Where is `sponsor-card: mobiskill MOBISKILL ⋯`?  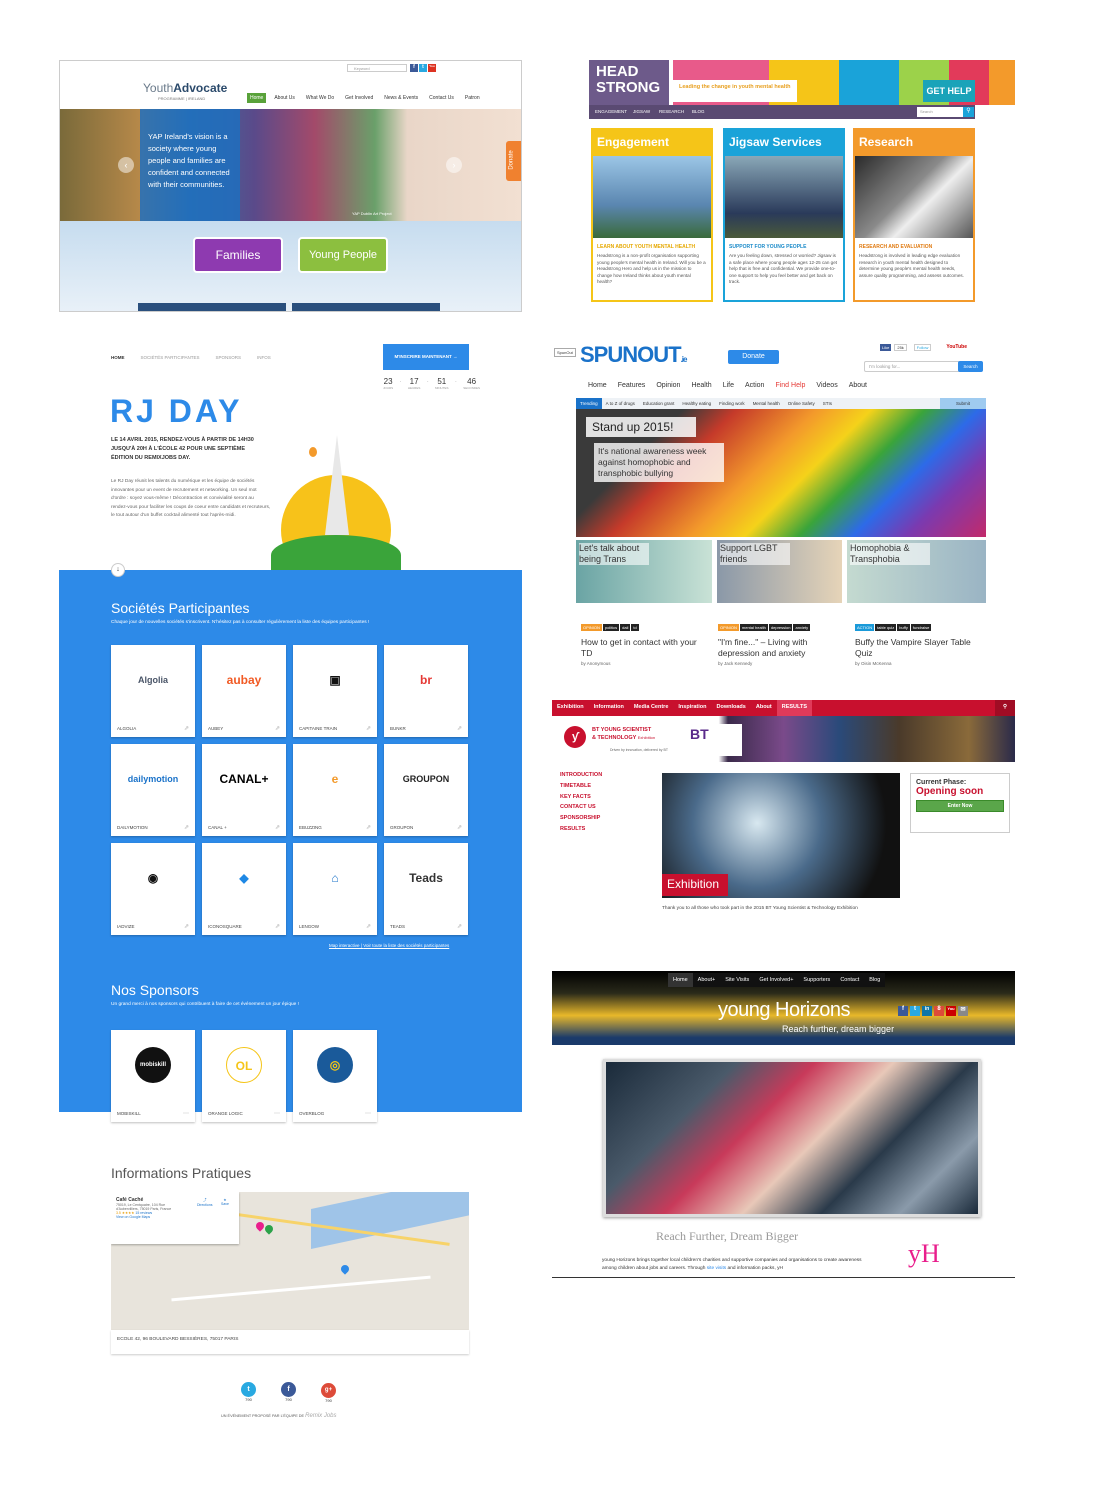
sponsor-card: mobiskill MOBISKILL ⋯ is located at coordinates (153, 1076).